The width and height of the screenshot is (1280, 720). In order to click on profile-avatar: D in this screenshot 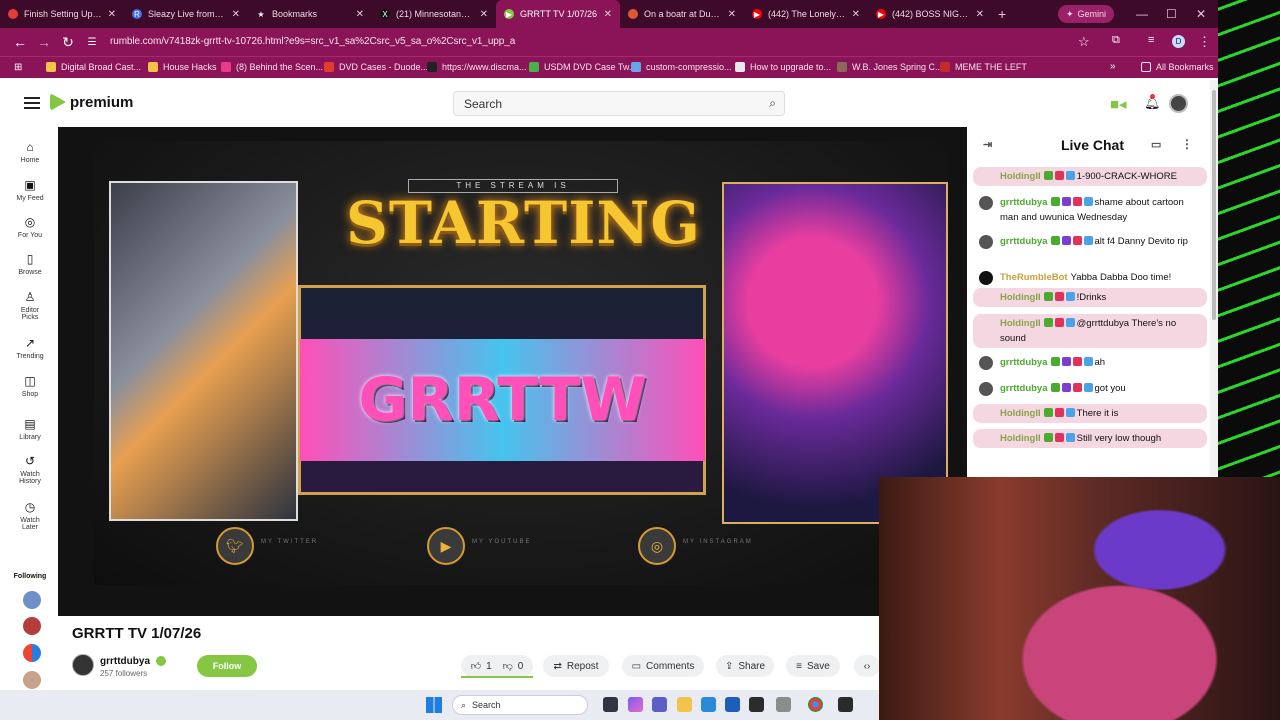, I will do `click(1178, 41)`.